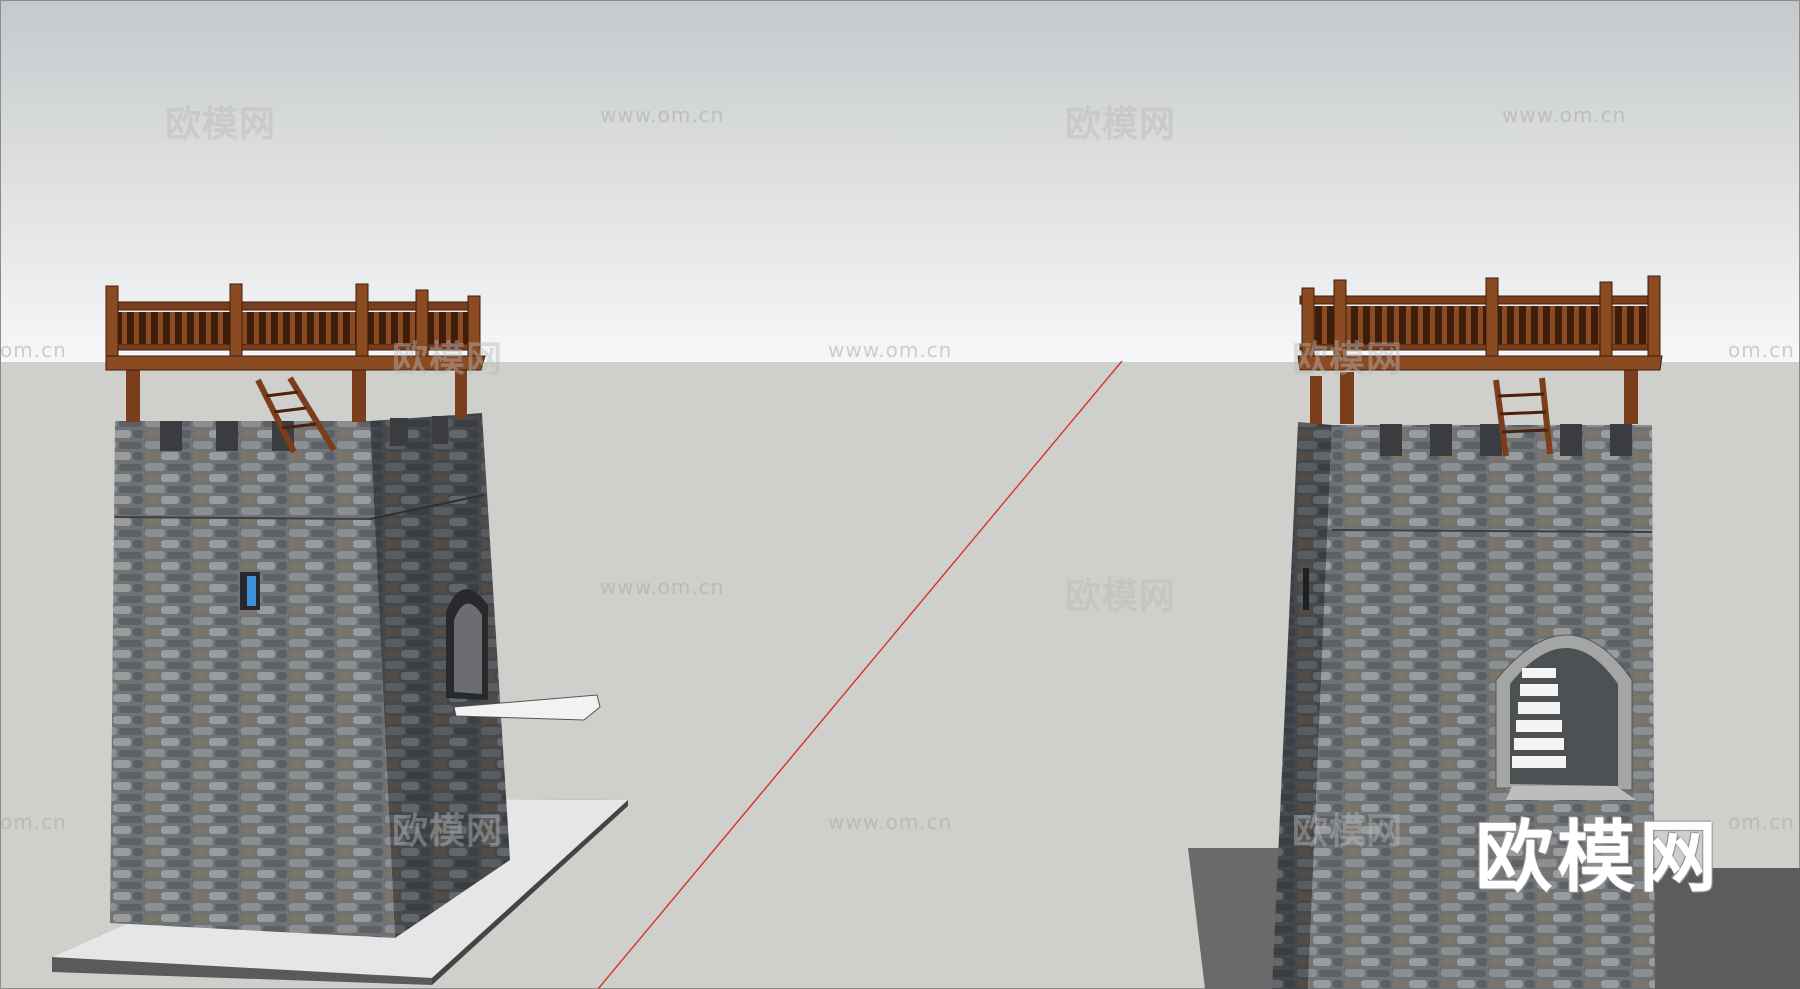 This screenshot has height=989, width=1800. What do you see at coordinates (1598, 858) in the screenshot?
I see `watermark-big-logo: 欧模网` at bounding box center [1598, 858].